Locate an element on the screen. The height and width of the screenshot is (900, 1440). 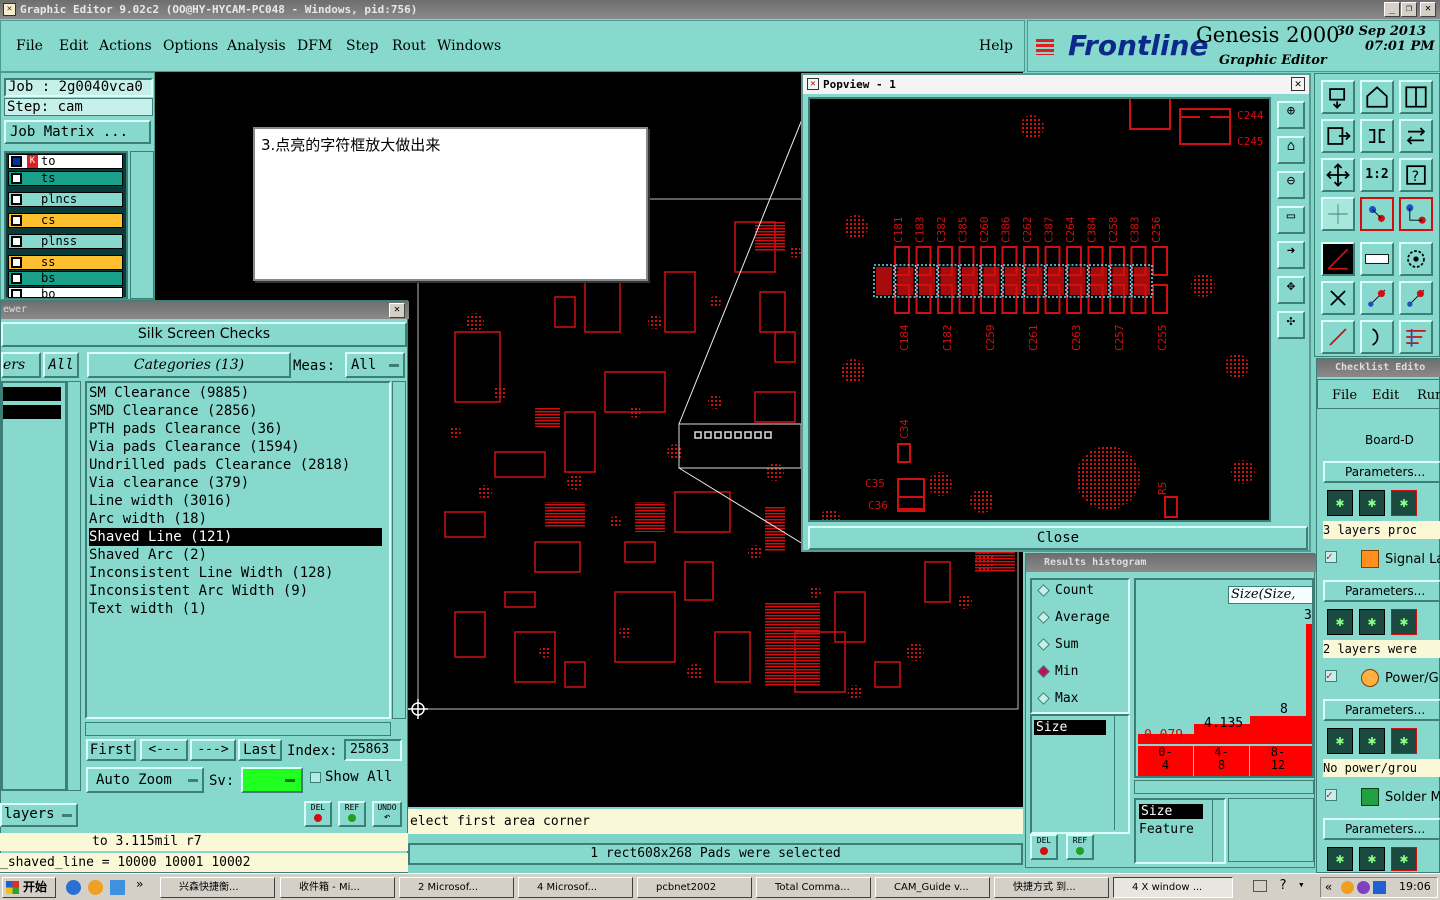
grid-icon is located at coordinates (1338, 214).